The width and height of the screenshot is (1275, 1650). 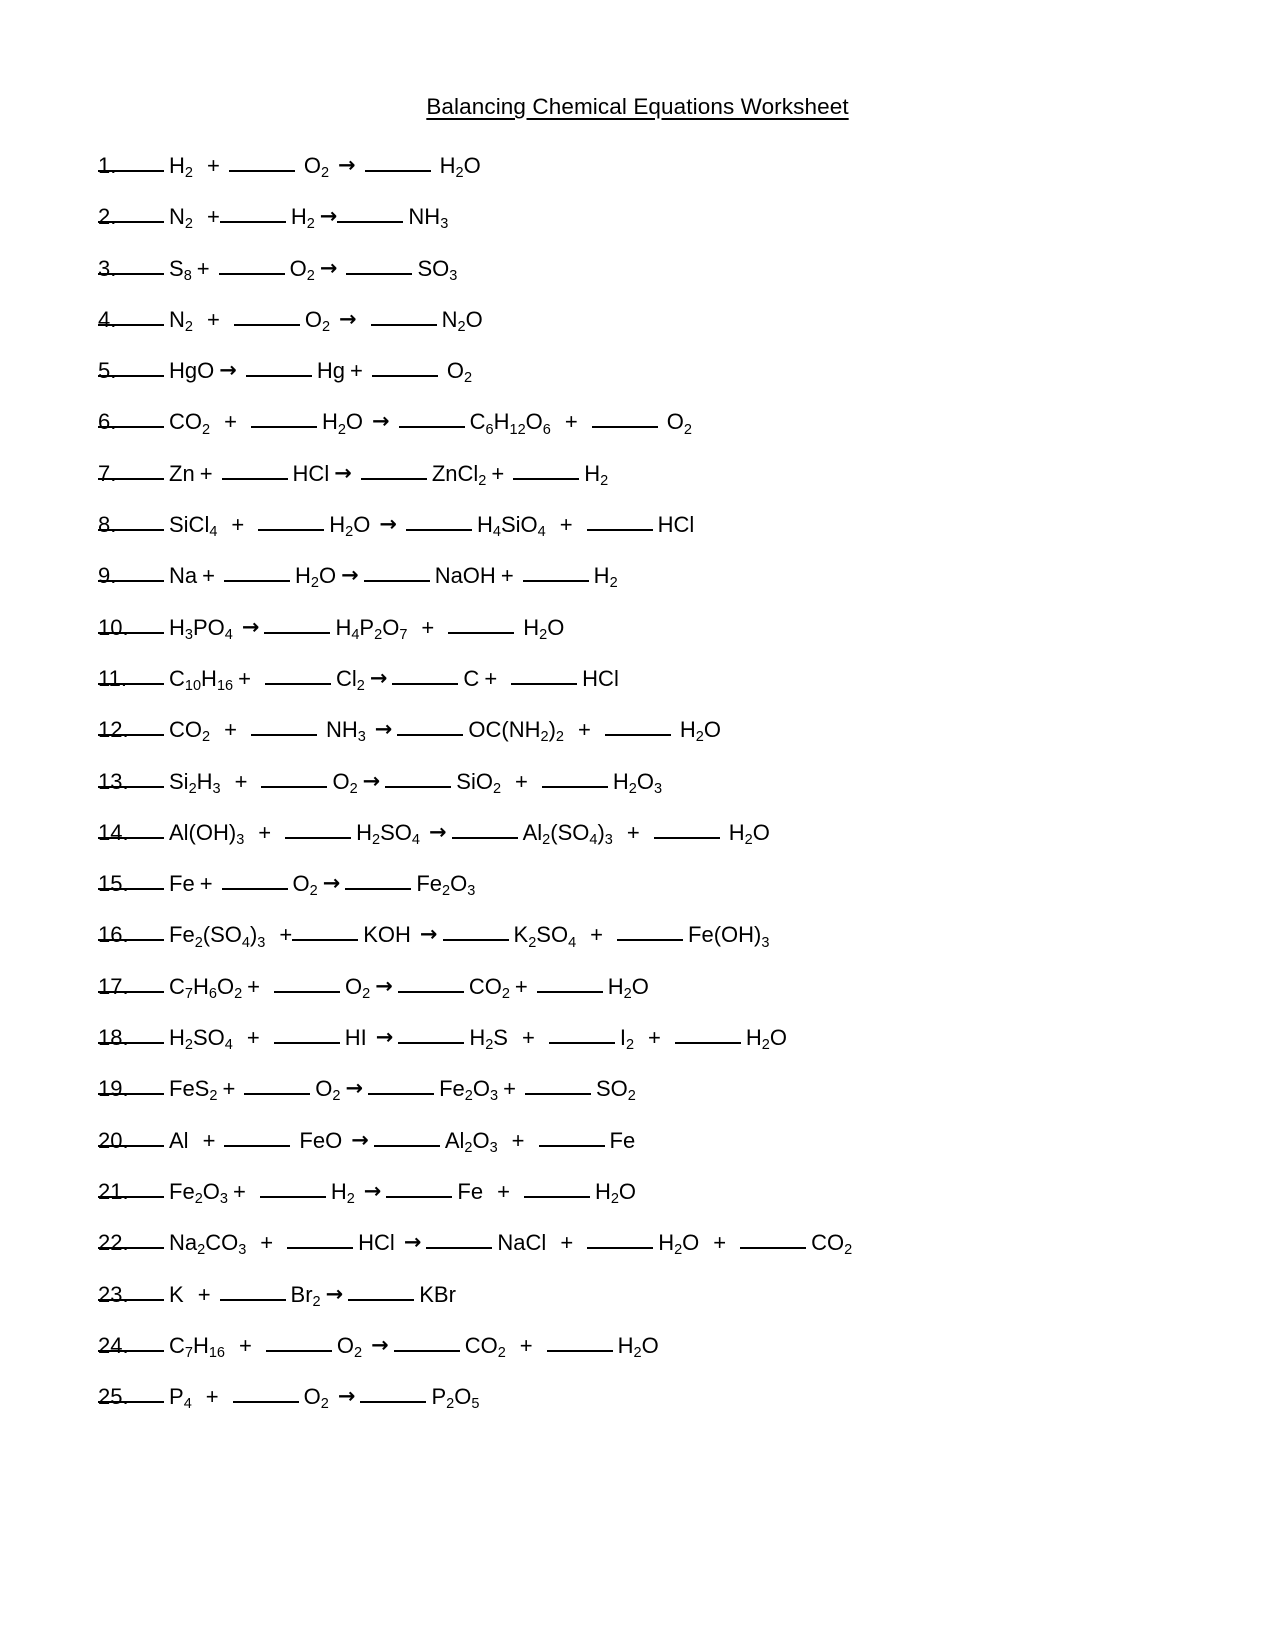 What do you see at coordinates (317, 320) in the screenshot?
I see `species-o2: O2` at bounding box center [317, 320].